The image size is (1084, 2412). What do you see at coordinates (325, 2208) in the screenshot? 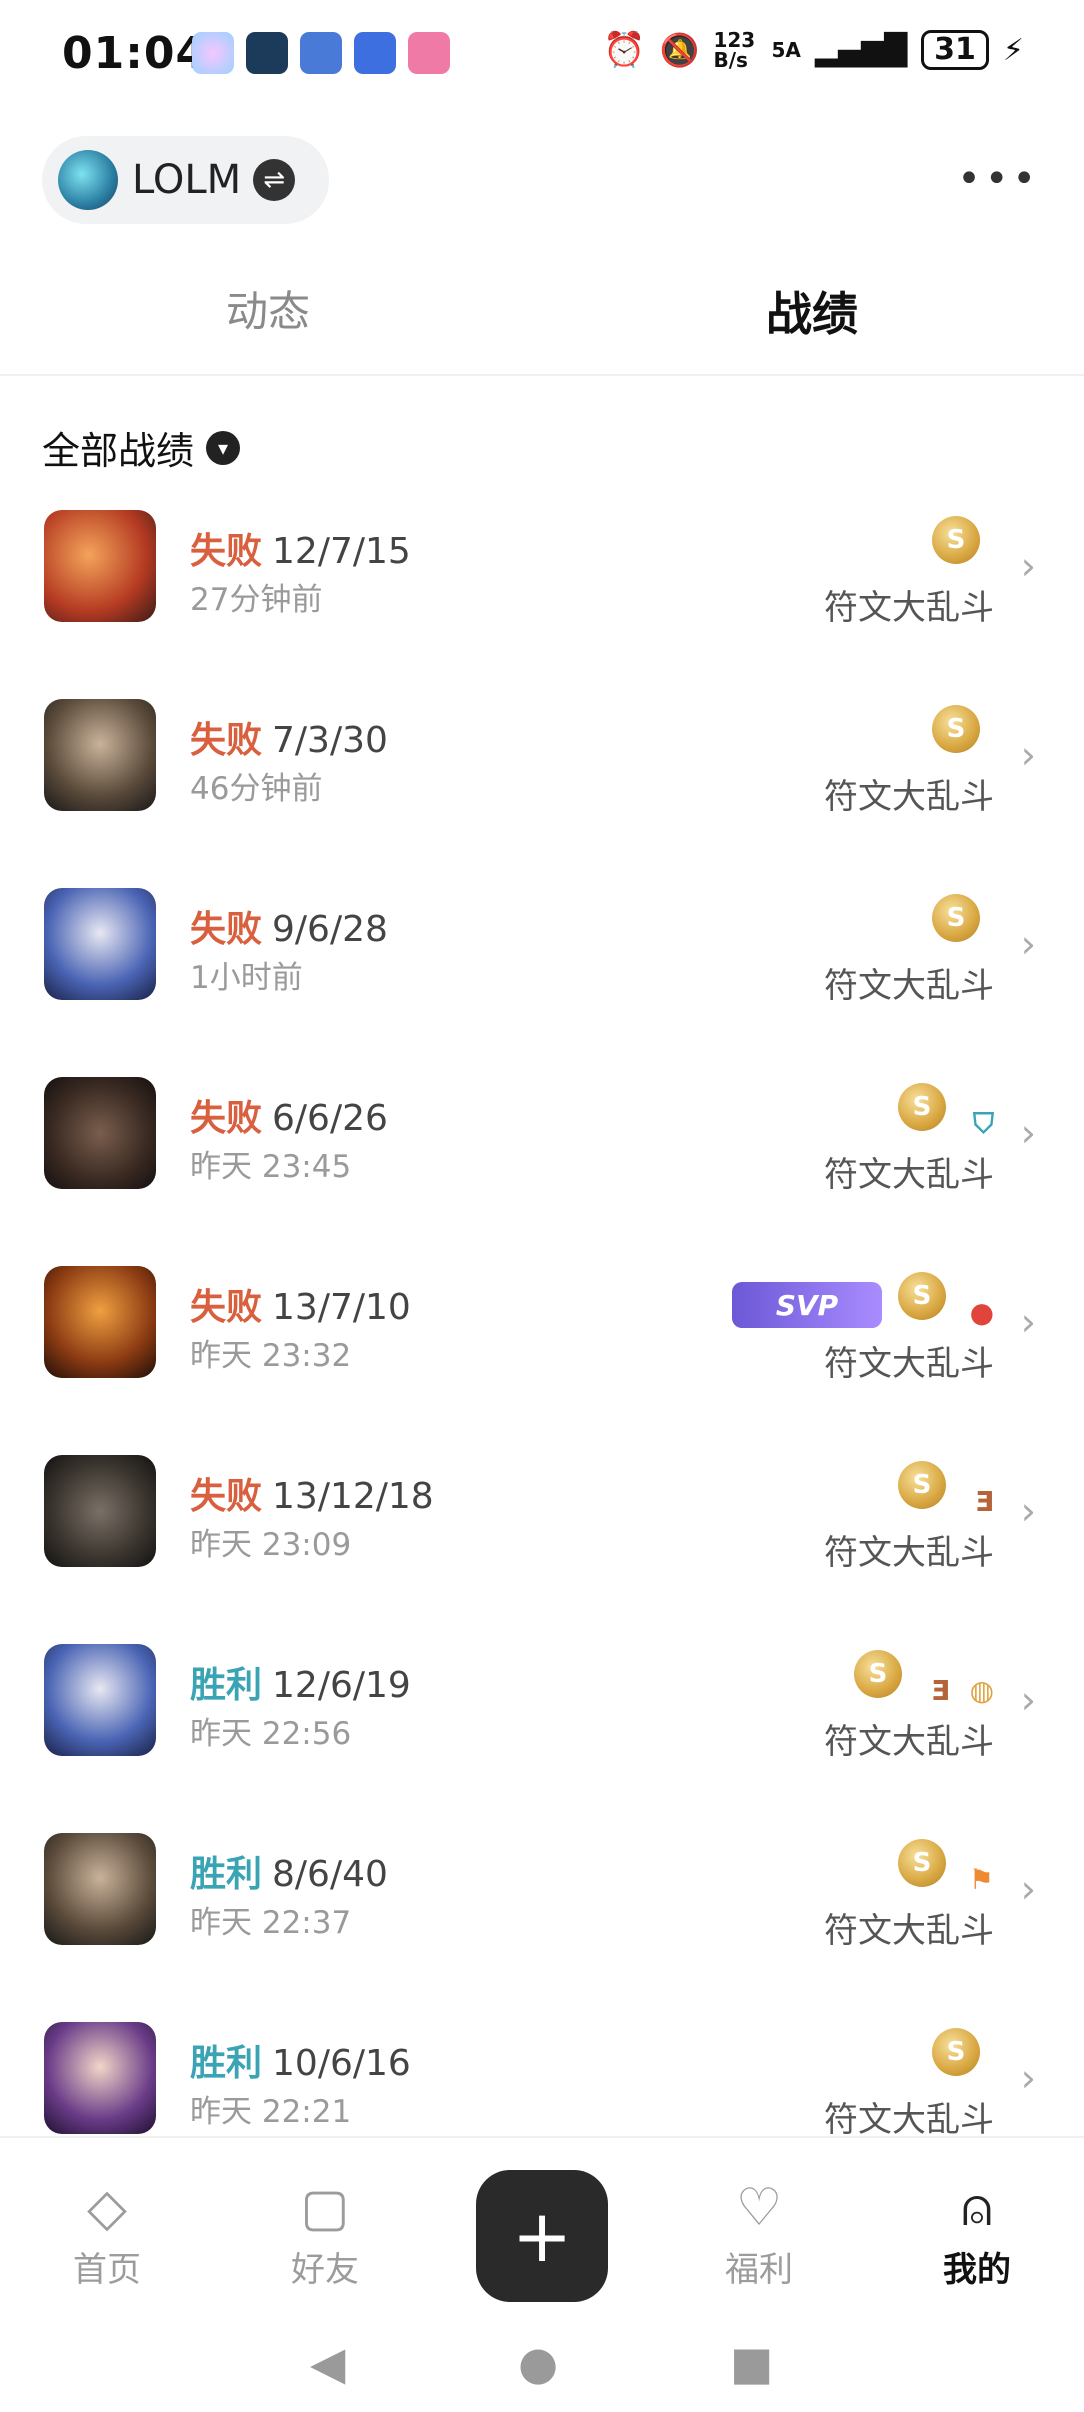
I see `chat-icon: ▢` at bounding box center [325, 2208].